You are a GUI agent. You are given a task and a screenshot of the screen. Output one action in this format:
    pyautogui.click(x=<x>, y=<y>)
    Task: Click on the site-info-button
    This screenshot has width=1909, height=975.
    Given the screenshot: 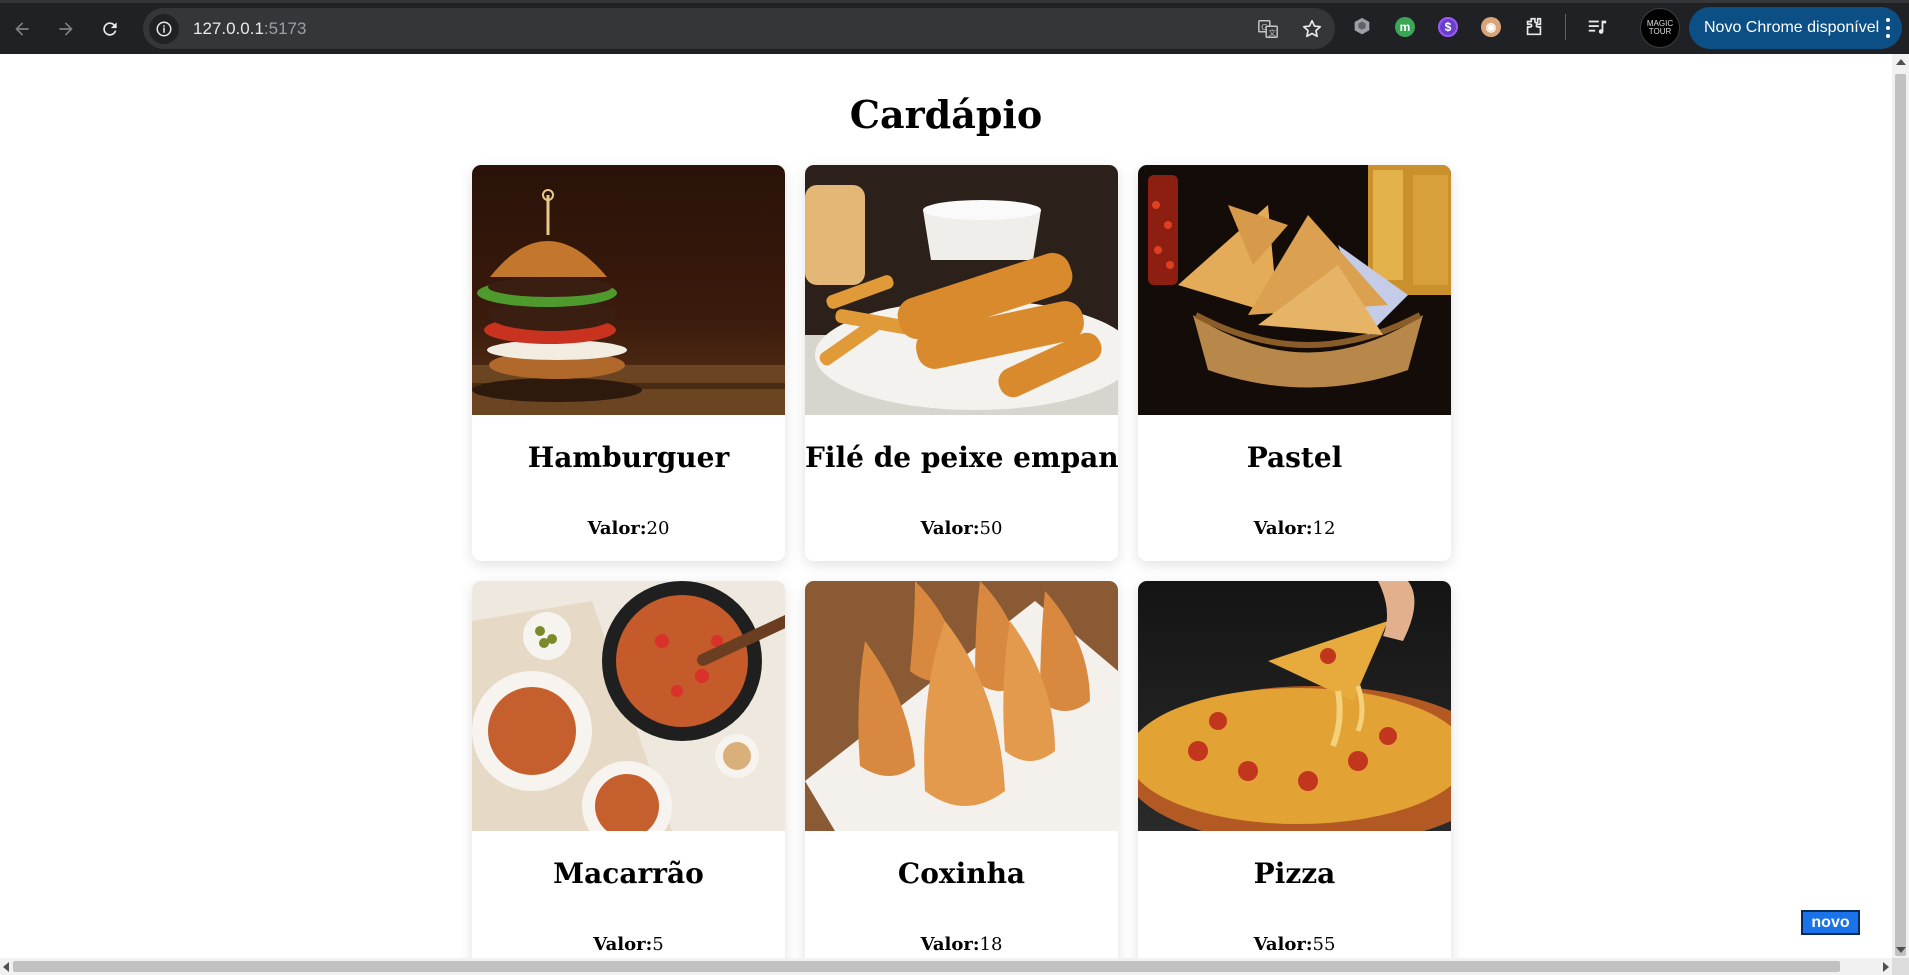 What is the action you would take?
    pyautogui.click(x=164, y=28)
    